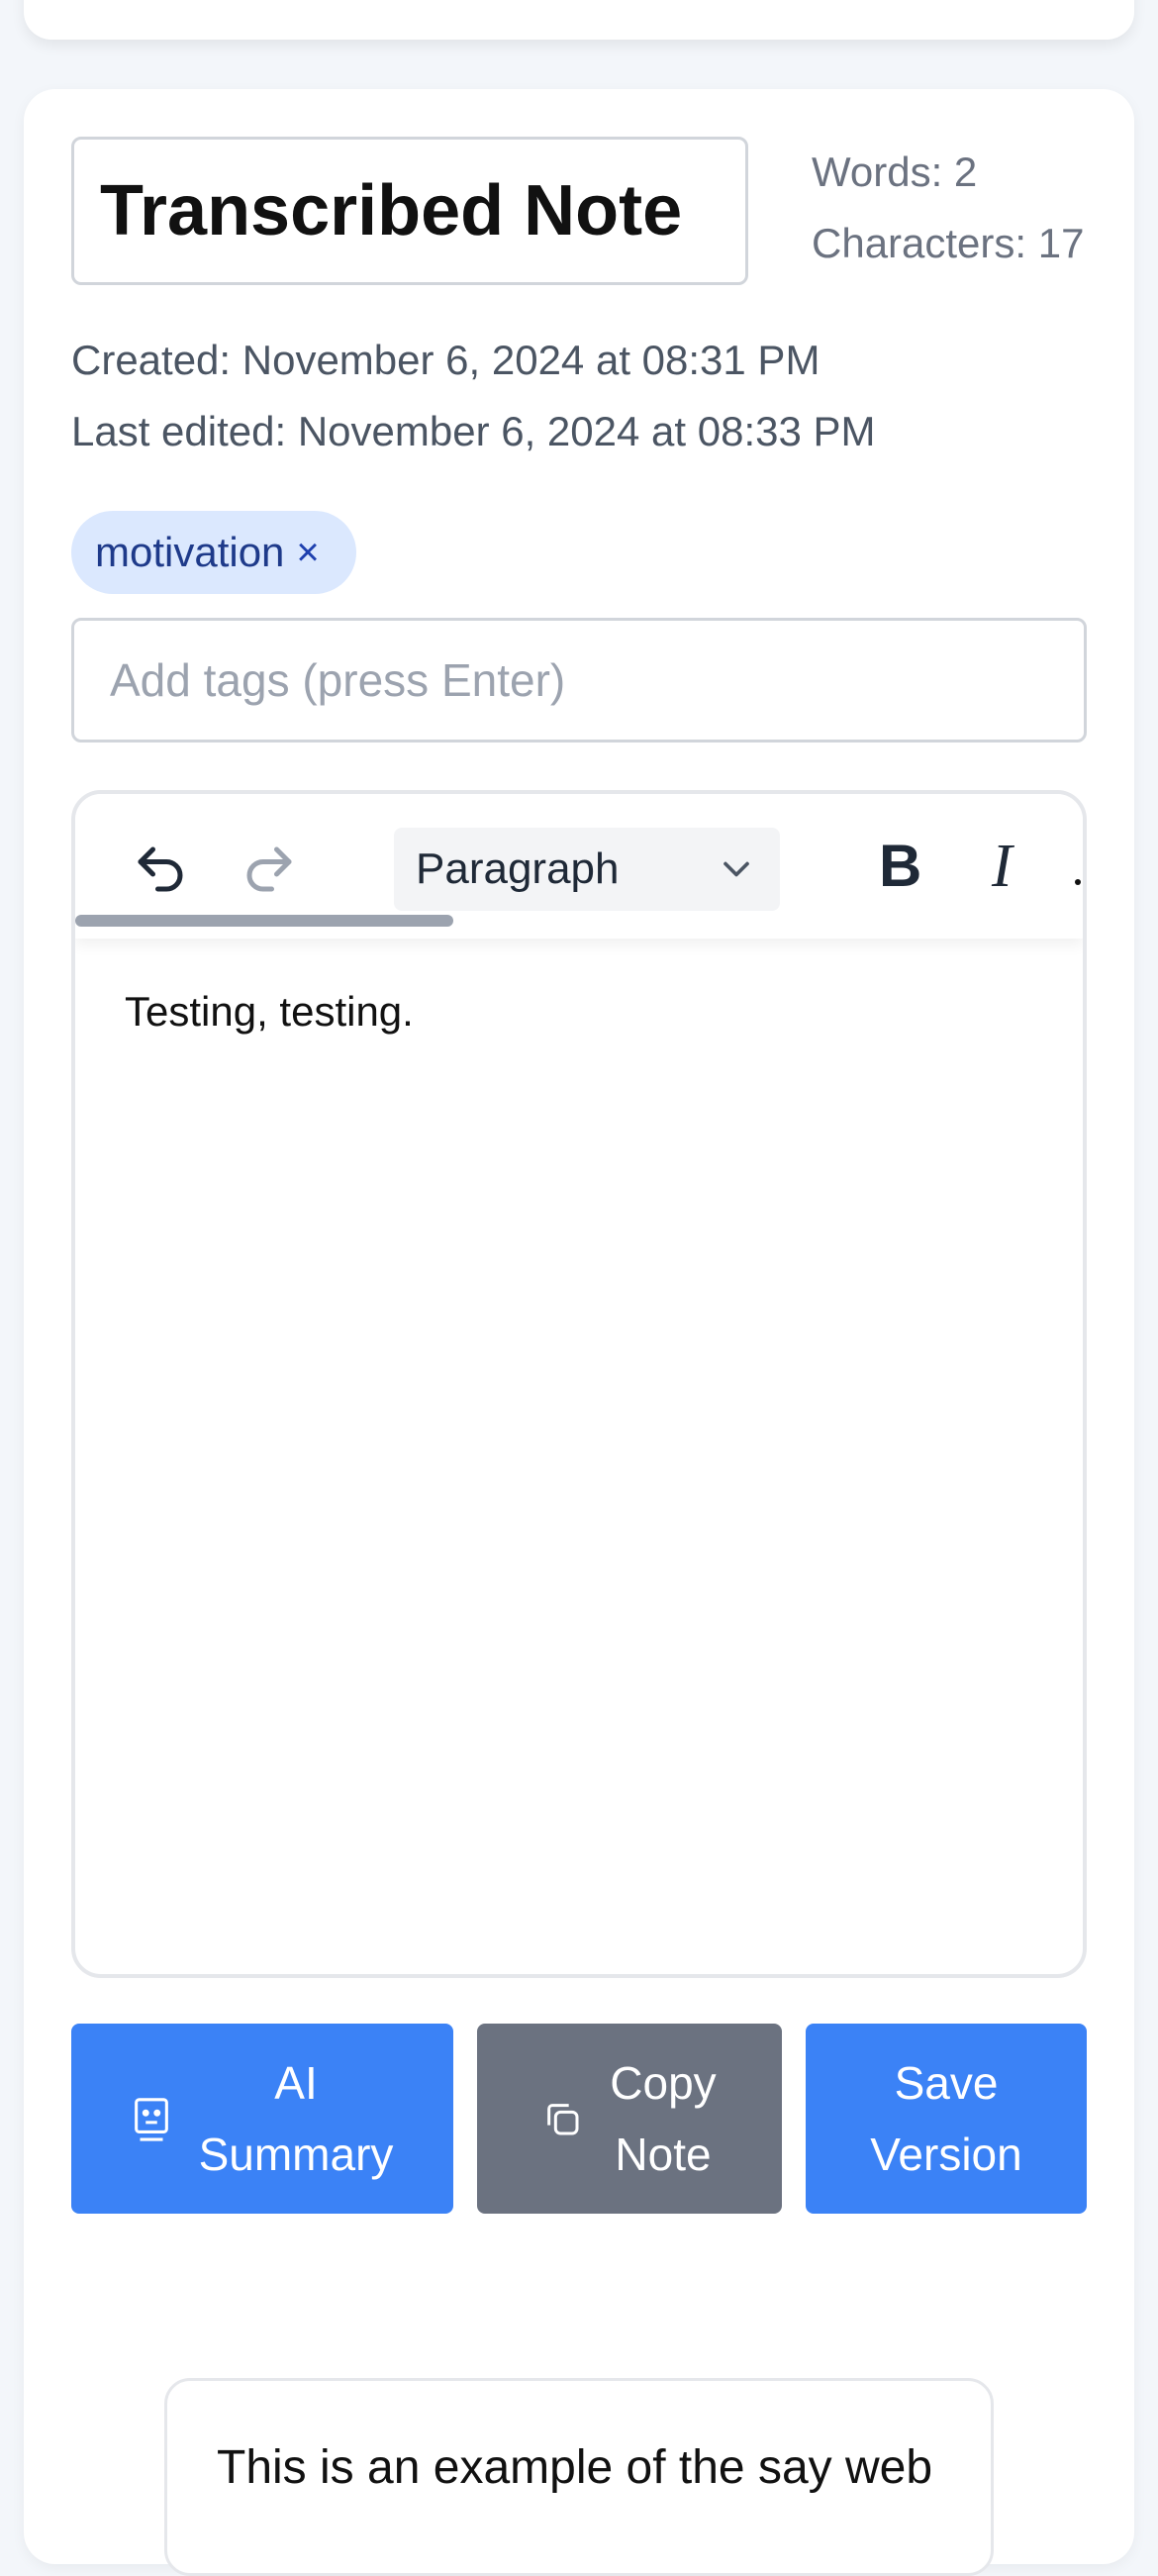 This screenshot has width=1158, height=2576. Describe the element at coordinates (663, 2083) in the screenshot. I see `copy-note-label-1: Copy` at that location.